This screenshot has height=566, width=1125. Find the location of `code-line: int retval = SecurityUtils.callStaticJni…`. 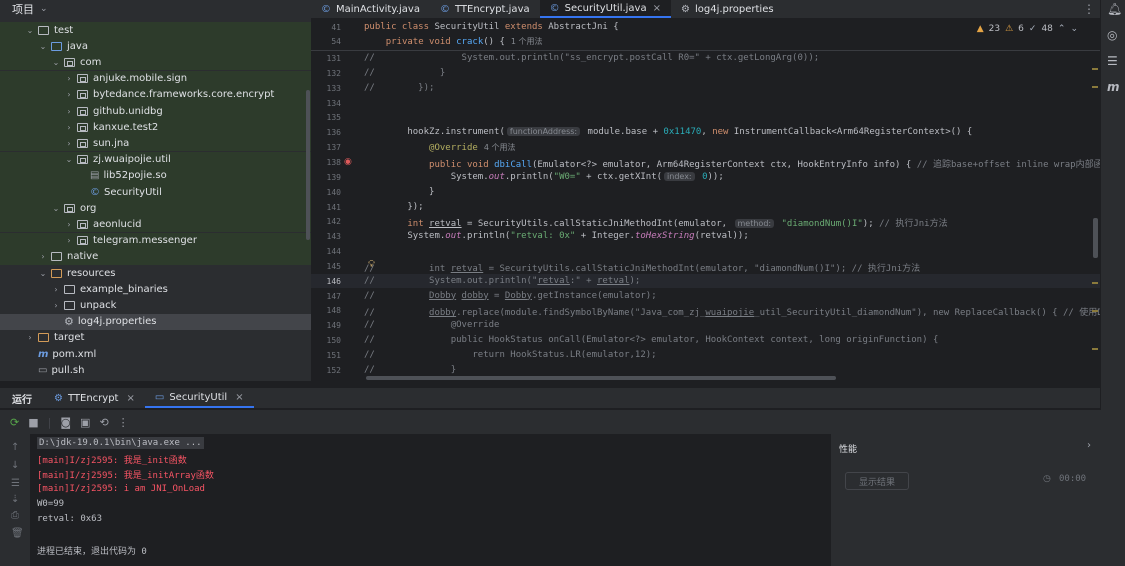

code-line: int retval = SecurityUtils.callStaticJni… is located at coordinates (656, 222).